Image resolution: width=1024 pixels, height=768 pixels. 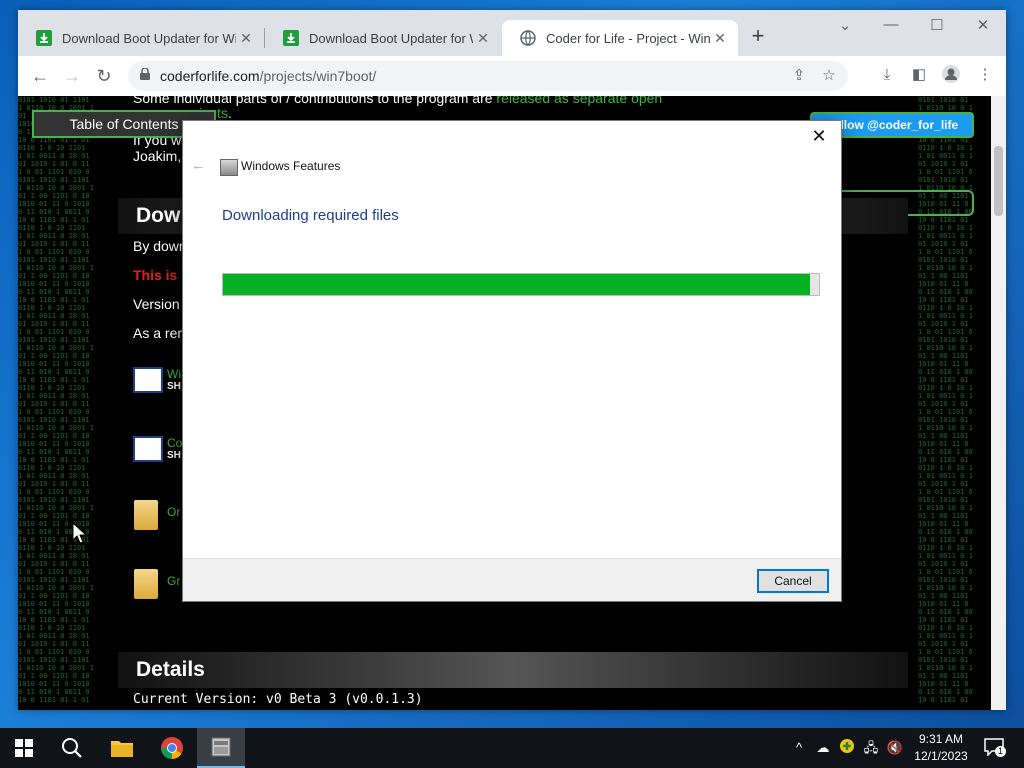 What do you see at coordinates (941, 739) in the screenshot?
I see `clock-time: 9:31 AM` at bounding box center [941, 739].